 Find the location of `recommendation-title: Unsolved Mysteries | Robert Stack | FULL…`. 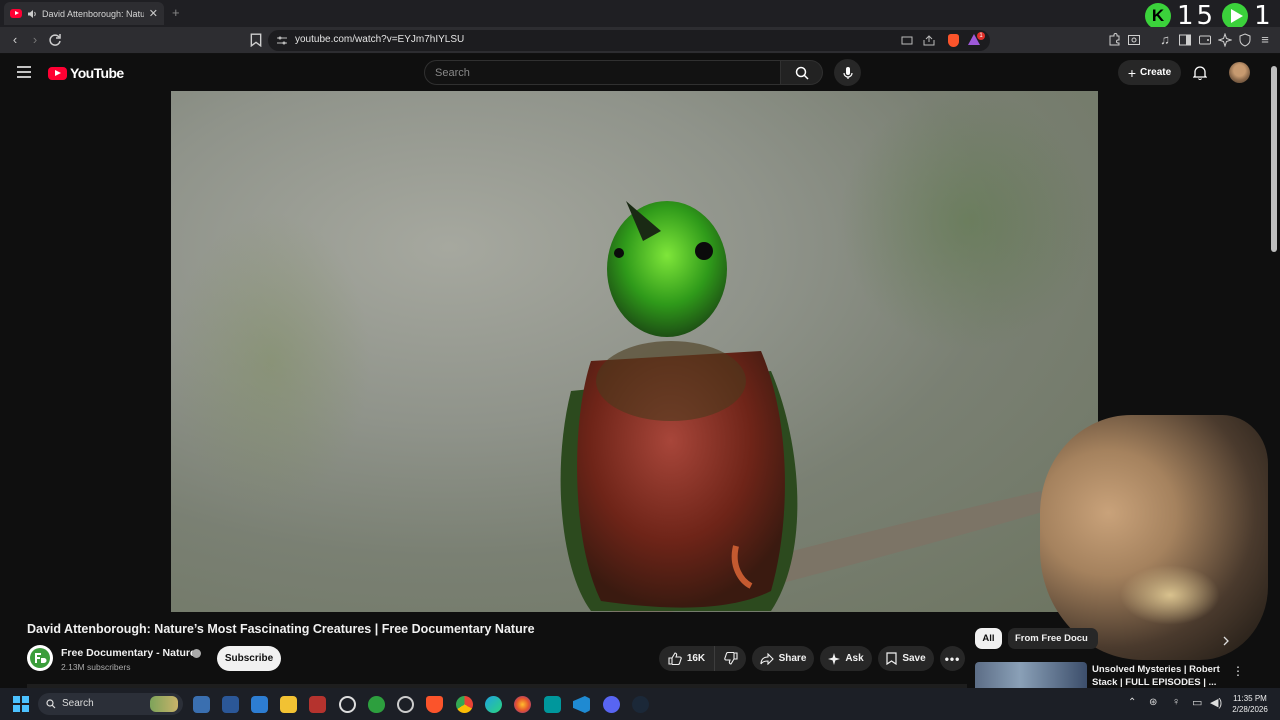

recommendation-title: Unsolved Mysteries | Robert Stack | FULL… is located at coordinates (1157, 676).